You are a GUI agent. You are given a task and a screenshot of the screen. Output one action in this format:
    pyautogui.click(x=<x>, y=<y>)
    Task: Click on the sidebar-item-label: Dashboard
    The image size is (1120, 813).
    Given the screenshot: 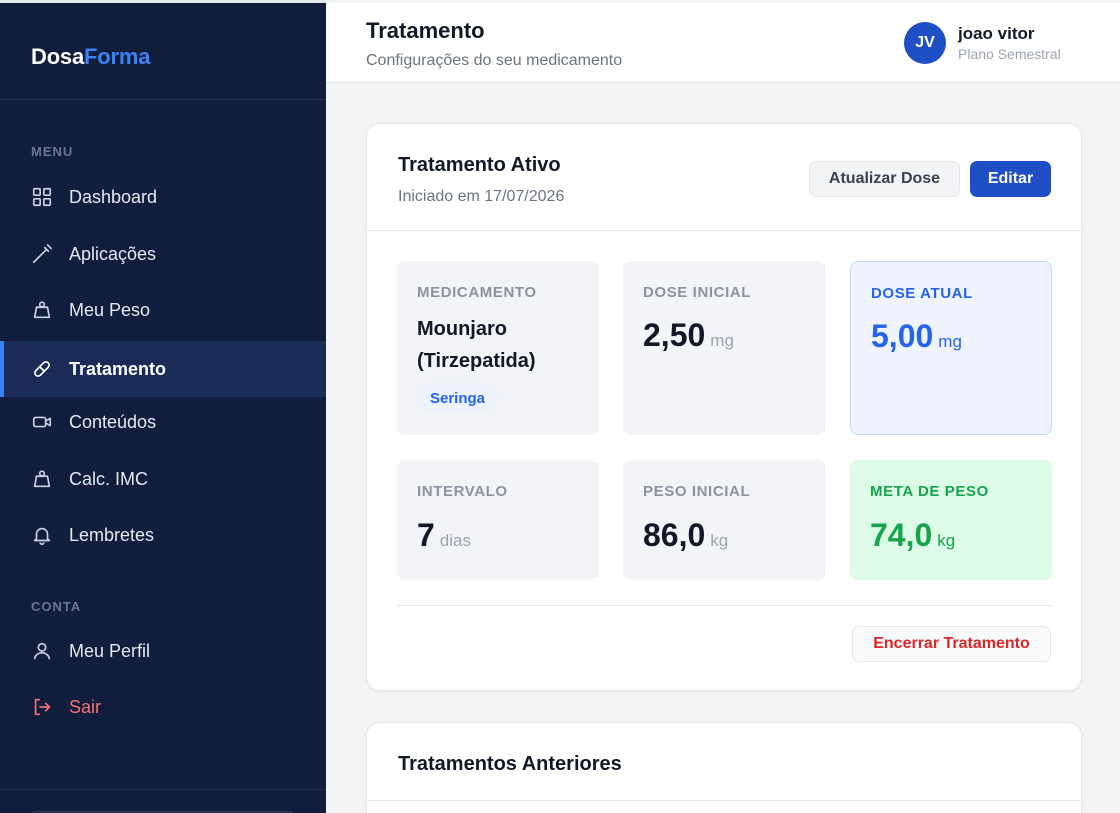 What is the action you would take?
    pyautogui.click(x=113, y=196)
    